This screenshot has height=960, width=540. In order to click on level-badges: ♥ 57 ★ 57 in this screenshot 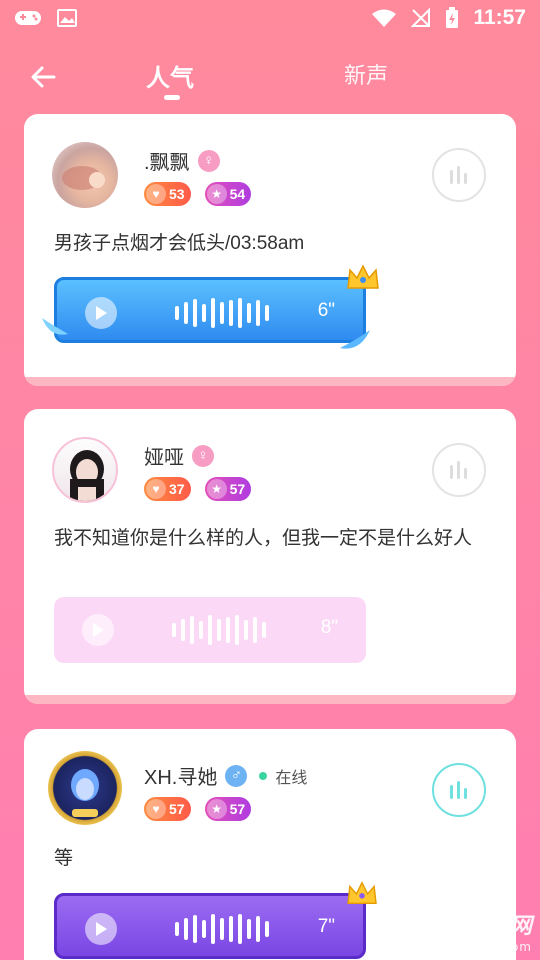, I will do `click(198, 809)`.